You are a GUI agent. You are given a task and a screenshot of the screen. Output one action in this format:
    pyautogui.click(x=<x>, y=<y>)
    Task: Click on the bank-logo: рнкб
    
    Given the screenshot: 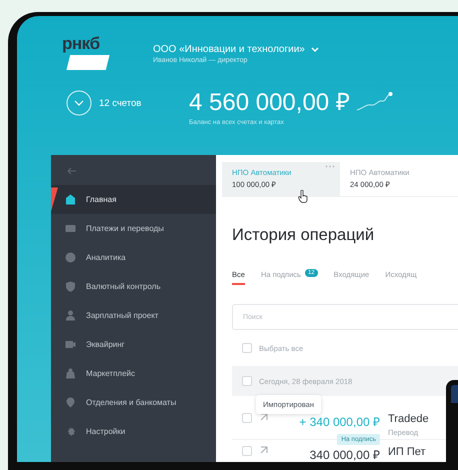 What is the action you would take?
    pyautogui.click(x=81, y=44)
    